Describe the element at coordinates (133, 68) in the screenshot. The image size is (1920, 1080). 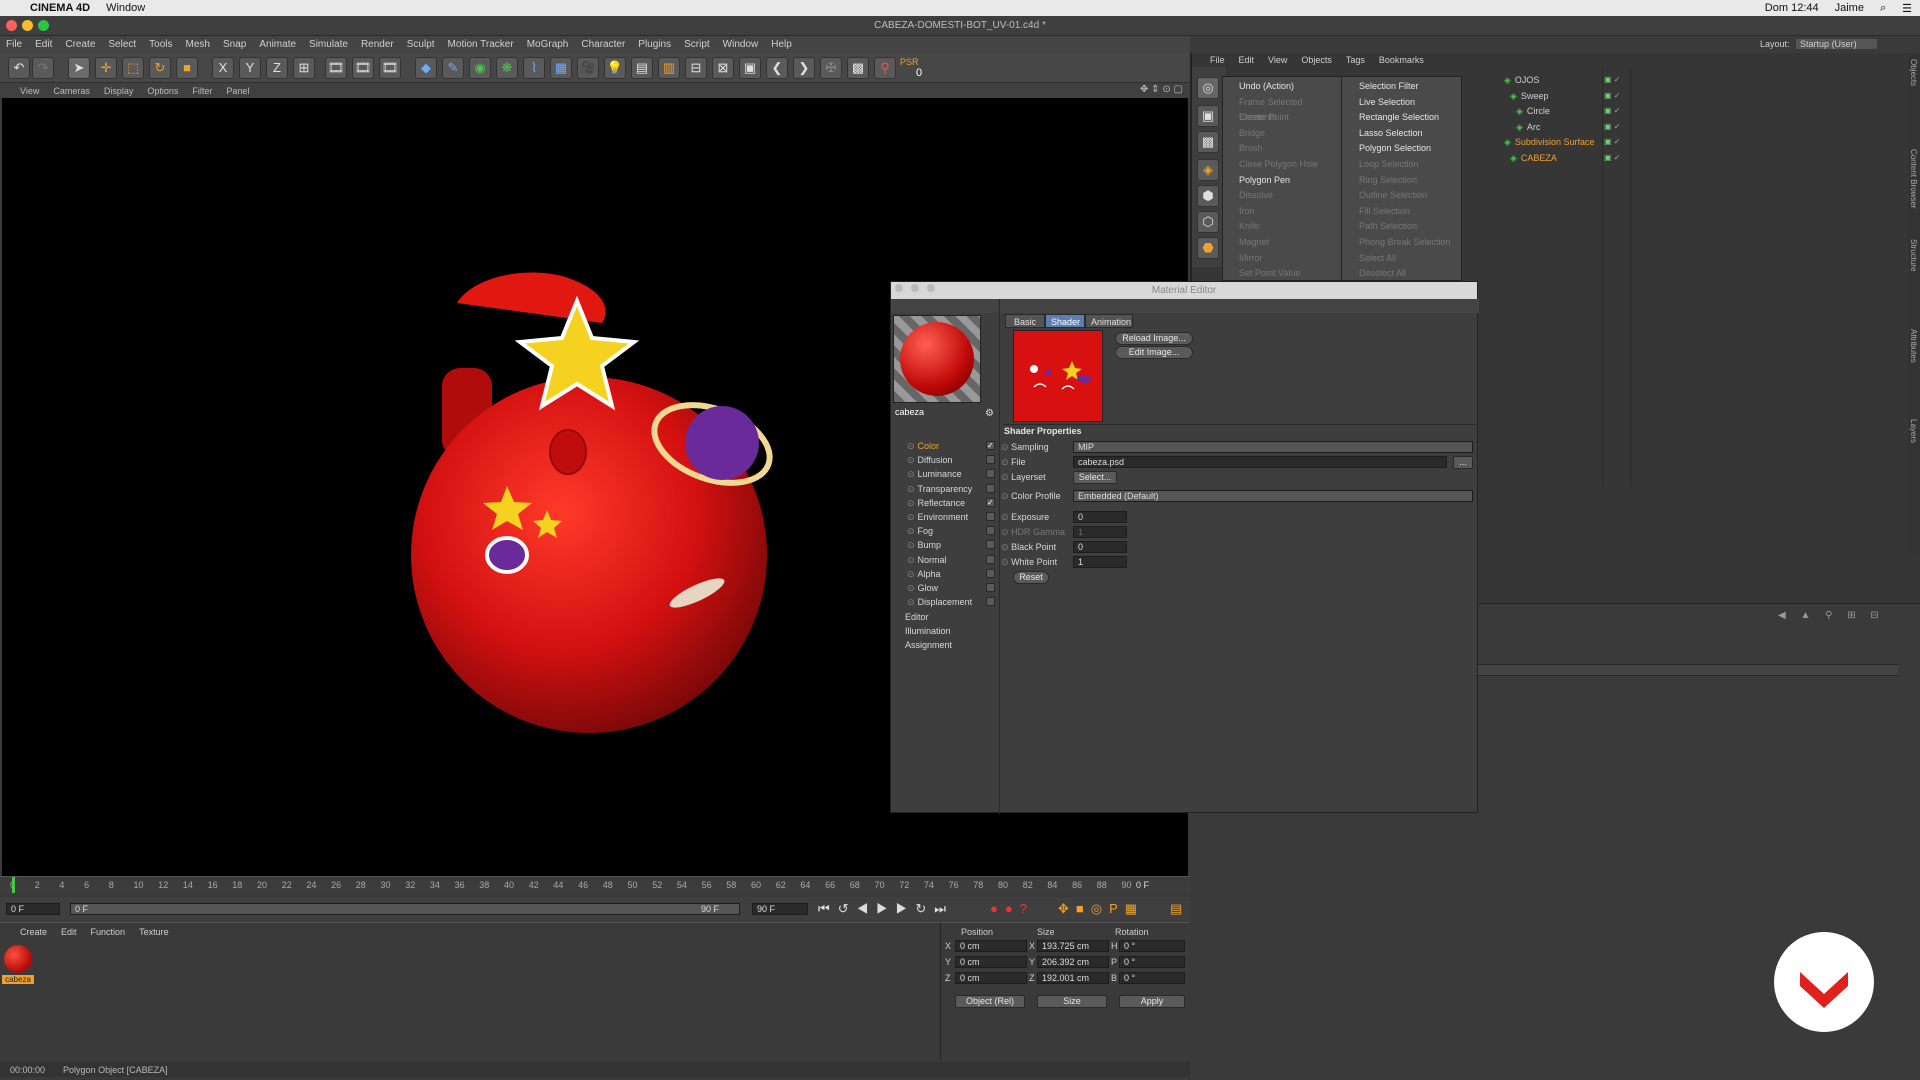
I see `scale-icon: ⬚` at that location.